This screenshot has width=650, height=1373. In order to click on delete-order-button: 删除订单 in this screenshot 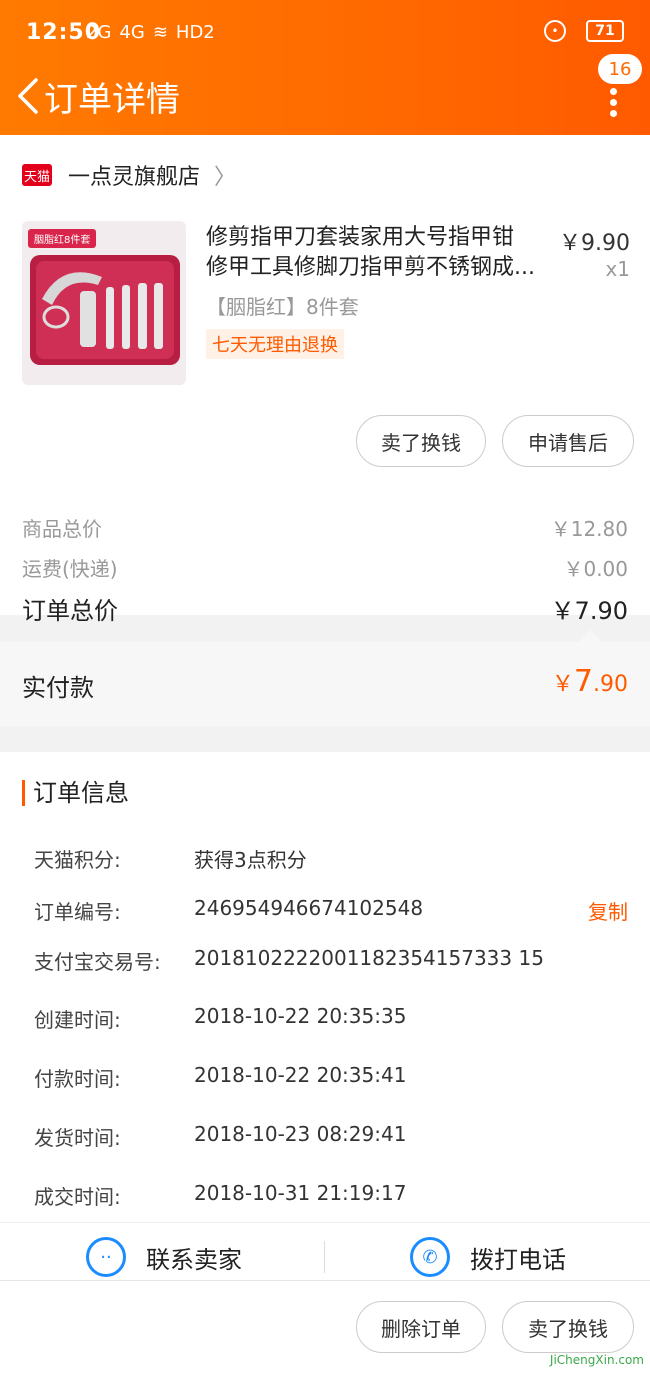, I will do `click(421, 1327)`.